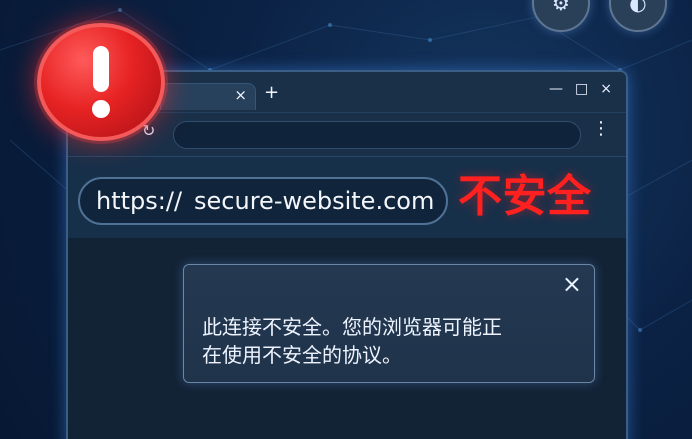 This screenshot has height=439, width=692. Describe the element at coordinates (240, 95) in the screenshot. I see `tab-close-icon: ×` at that location.